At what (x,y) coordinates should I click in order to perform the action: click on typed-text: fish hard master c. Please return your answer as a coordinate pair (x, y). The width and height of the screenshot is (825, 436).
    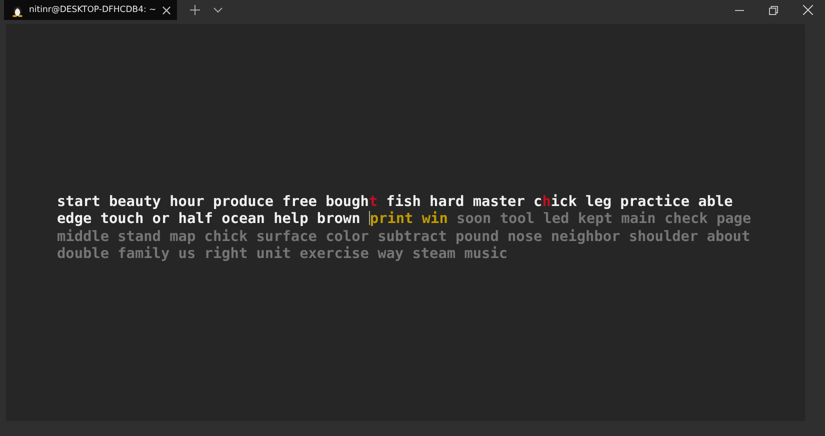
    Looking at the image, I should click on (463, 202).